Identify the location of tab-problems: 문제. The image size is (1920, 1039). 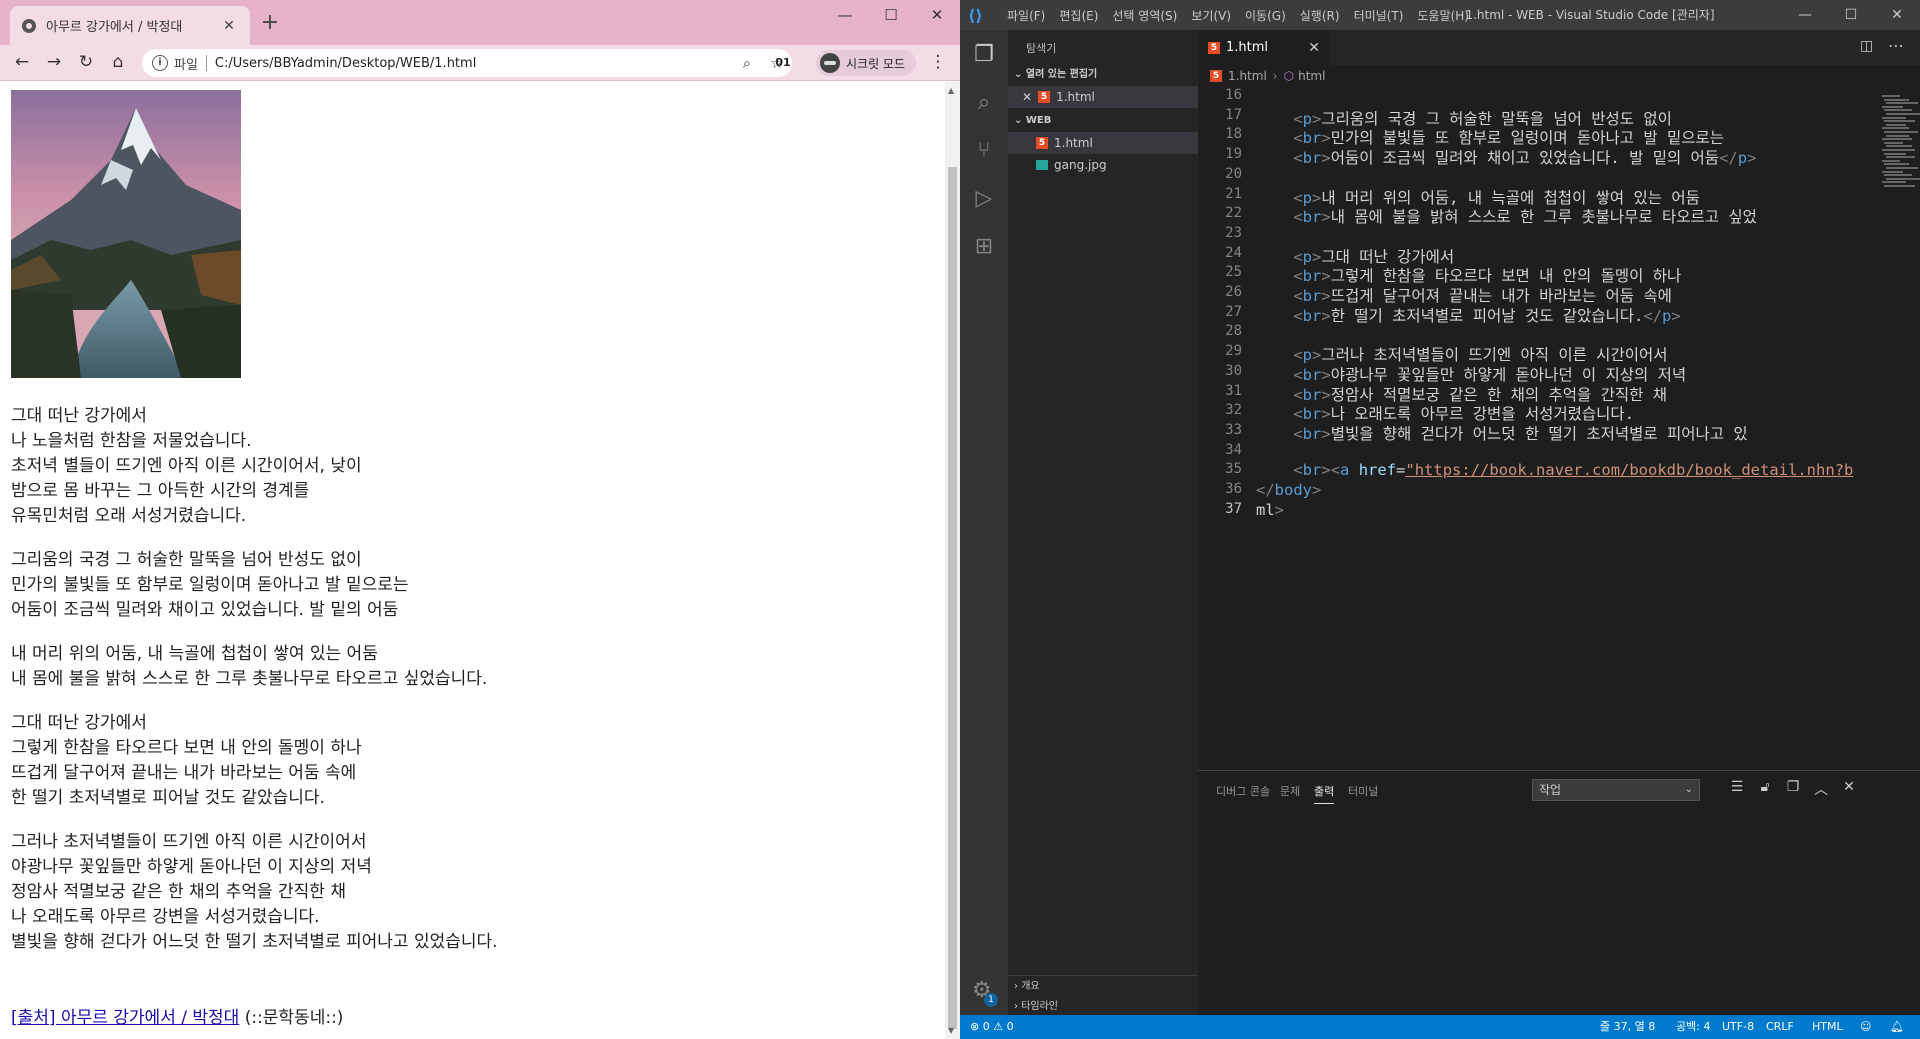
(1290, 791).